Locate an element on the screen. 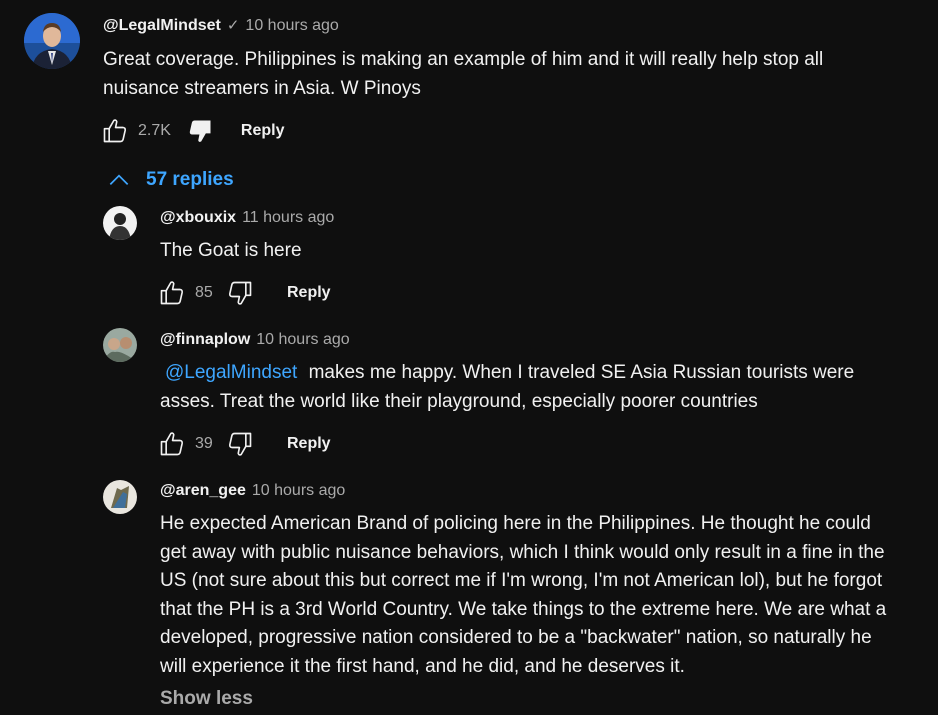 This screenshot has height=715, width=938. like-count: 39 is located at coordinates (204, 443).